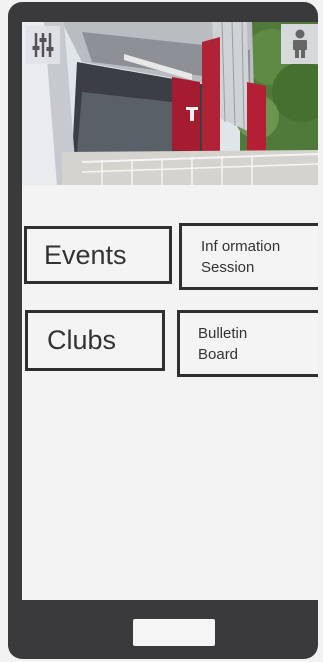 This screenshot has height=662, width=323. Describe the element at coordinates (85, 254) in the screenshot. I see `events-label: Events` at that location.